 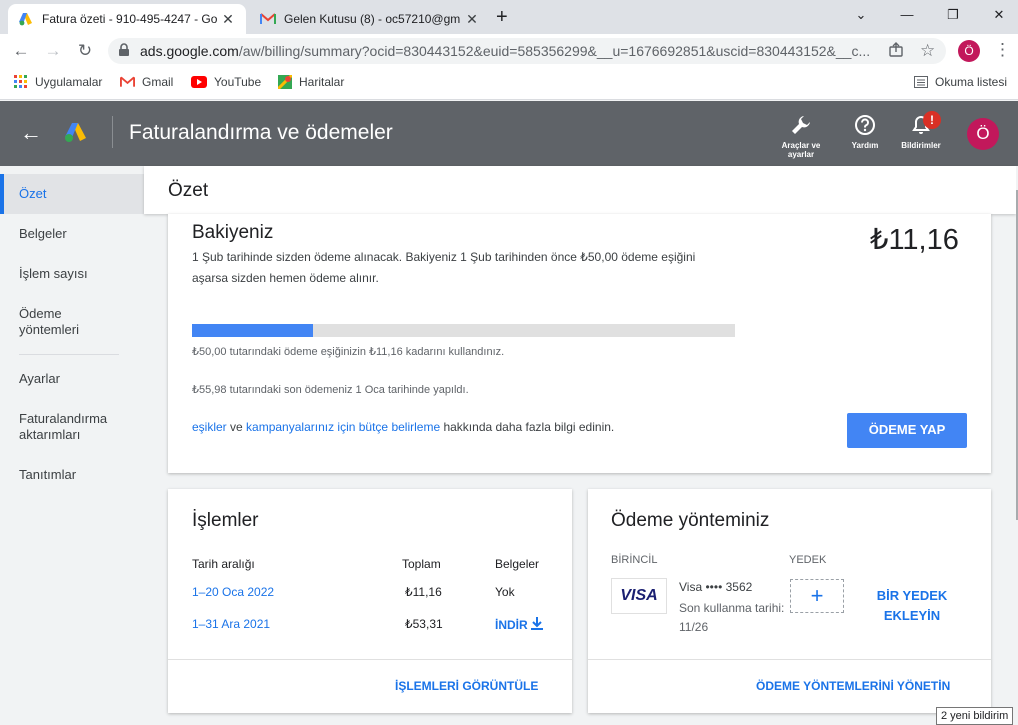 What do you see at coordinates (55, 322) in the screenshot?
I see `sidebar-item-payment-methods: Ödeme yöntemleri` at bounding box center [55, 322].